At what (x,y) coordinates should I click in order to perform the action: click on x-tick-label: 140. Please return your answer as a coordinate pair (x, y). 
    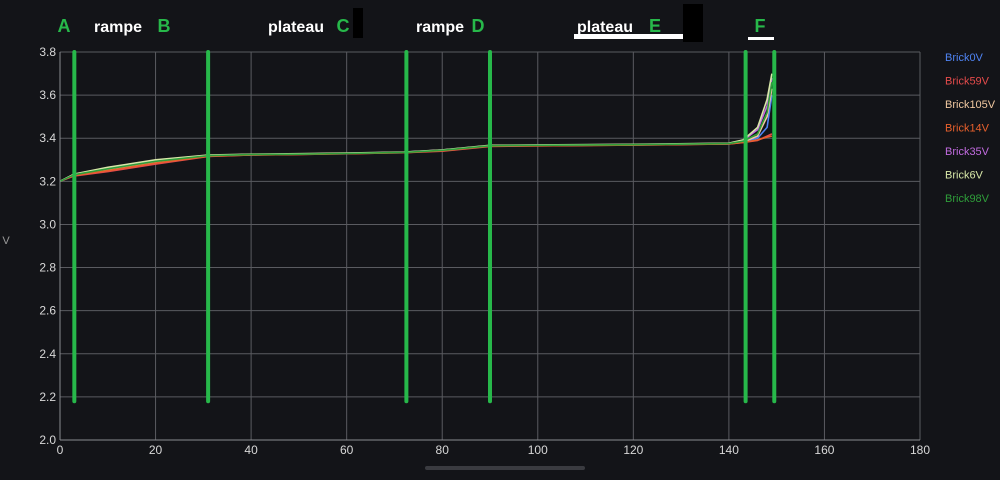
    Looking at the image, I should click on (729, 450).